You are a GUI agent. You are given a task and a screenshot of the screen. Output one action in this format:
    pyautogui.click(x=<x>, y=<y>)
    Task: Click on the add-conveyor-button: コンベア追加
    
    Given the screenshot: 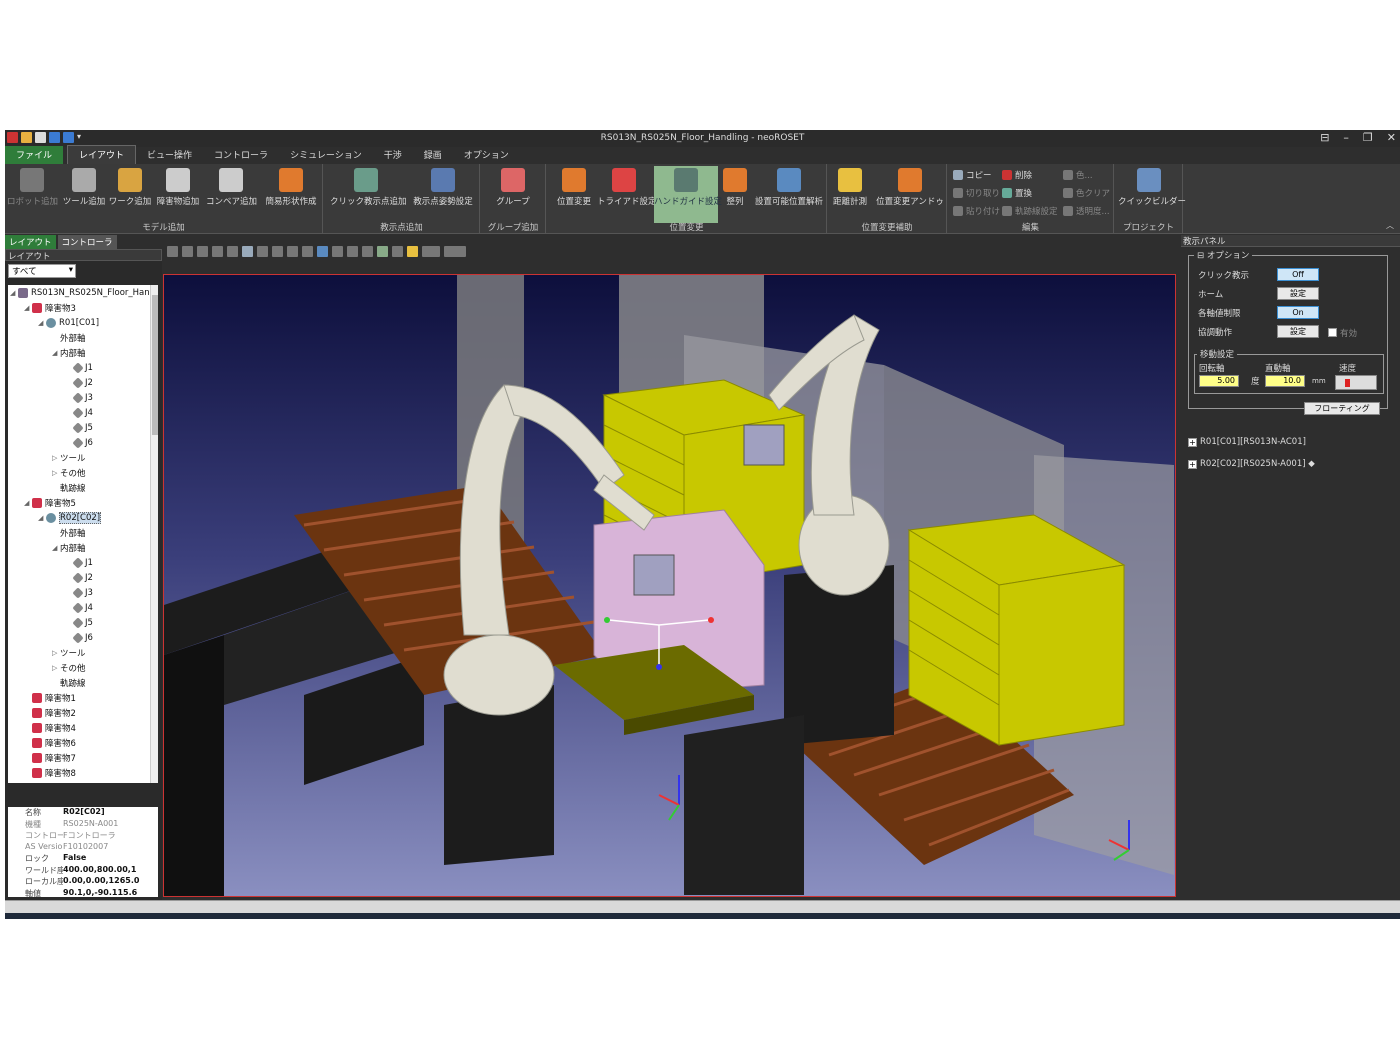 What is the action you would take?
    pyautogui.click(x=231, y=190)
    